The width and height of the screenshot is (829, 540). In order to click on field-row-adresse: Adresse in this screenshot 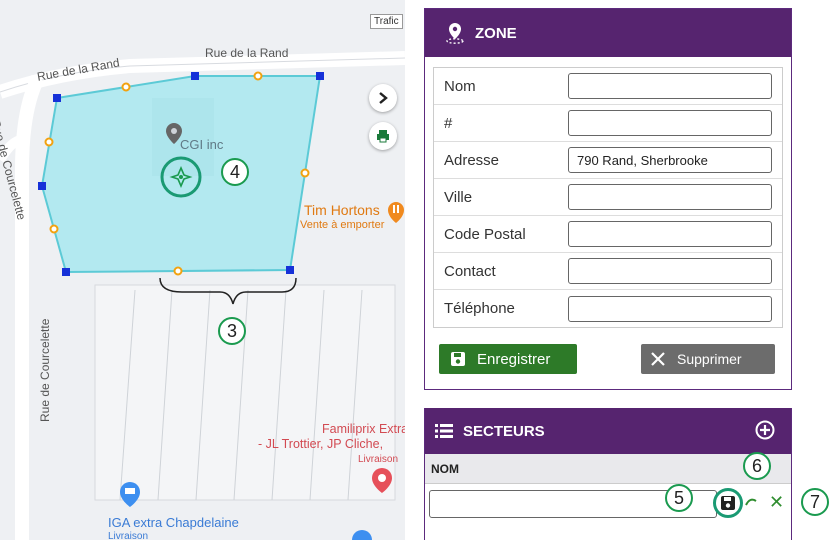, I will do `click(608, 160)`.